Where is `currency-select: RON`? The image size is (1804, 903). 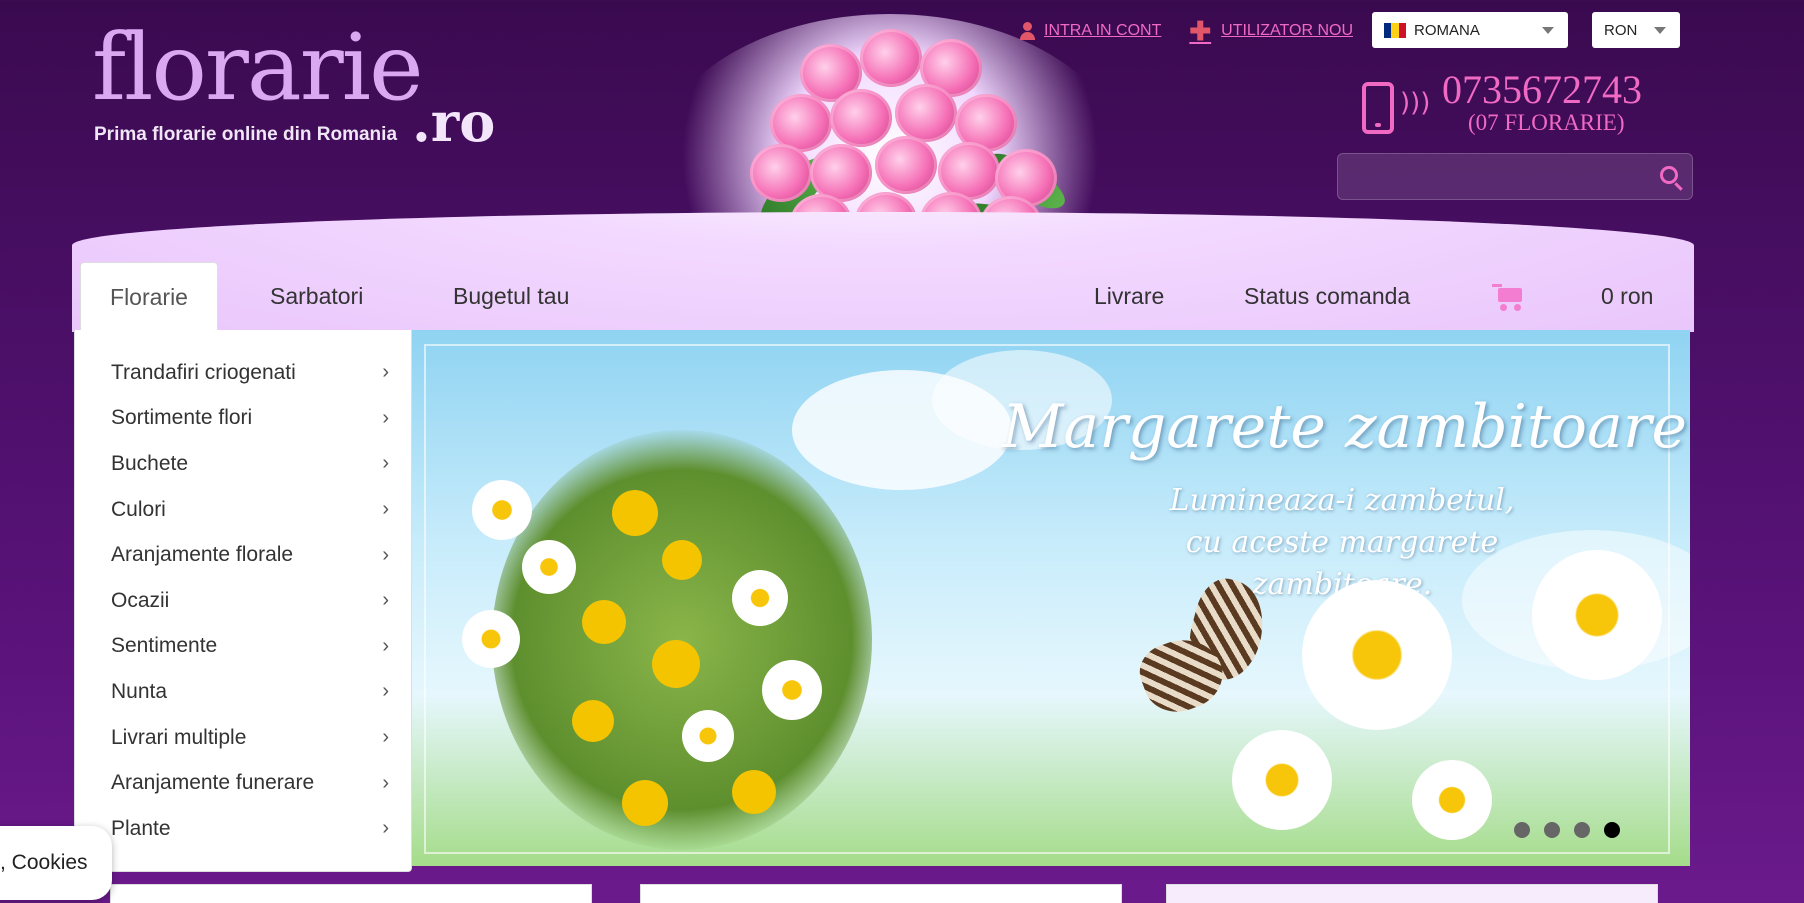
currency-select: RON is located at coordinates (1636, 30).